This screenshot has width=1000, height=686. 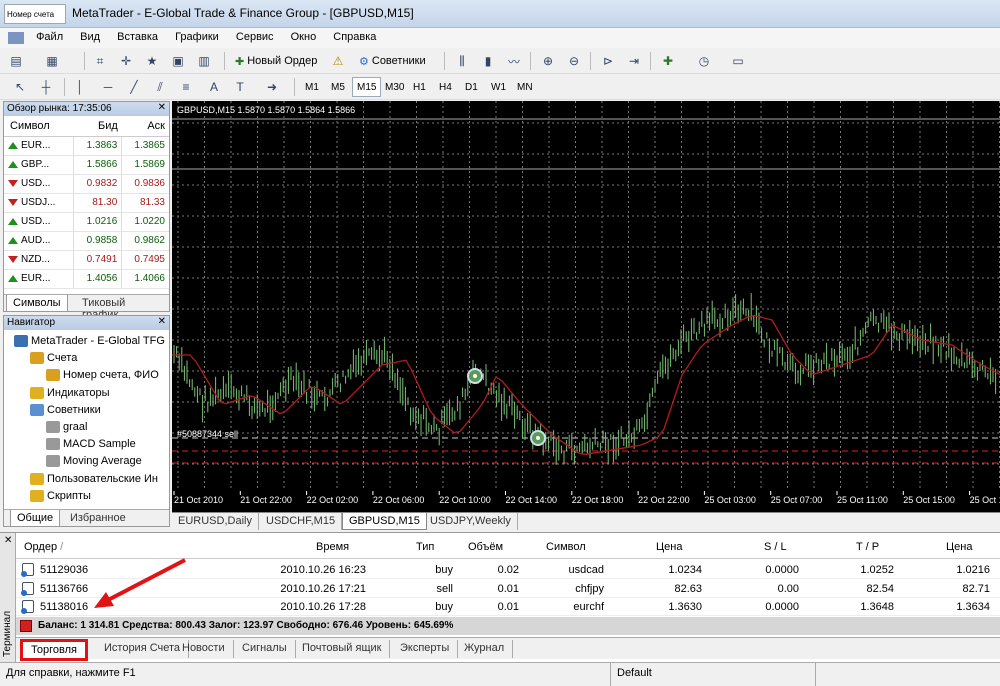 What do you see at coordinates (907, 674) in the screenshot?
I see `status-connection` at bounding box center [907, 674].